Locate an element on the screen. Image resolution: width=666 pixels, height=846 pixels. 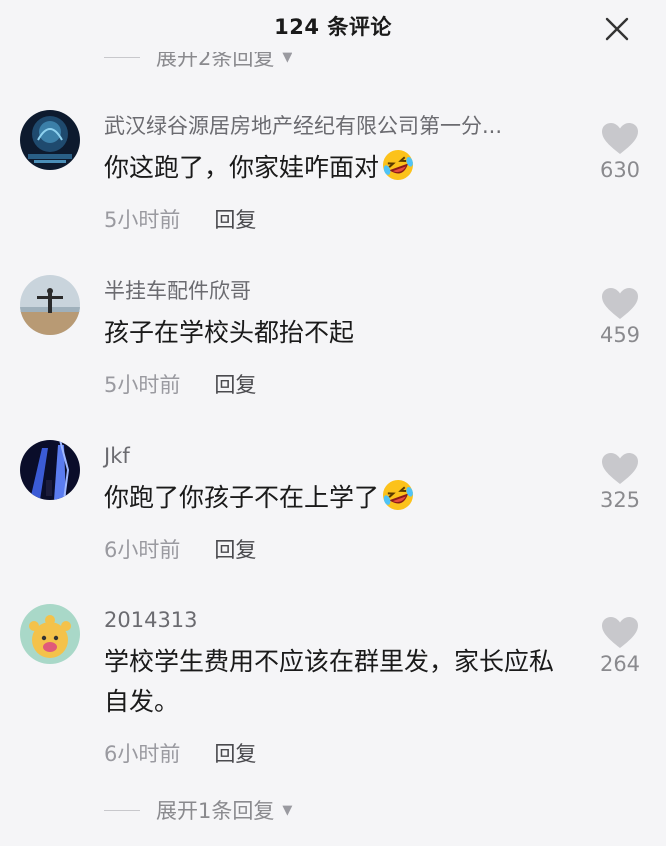
comment-author: 半挂车配件欣哥 is located at coordinates (177, 291).